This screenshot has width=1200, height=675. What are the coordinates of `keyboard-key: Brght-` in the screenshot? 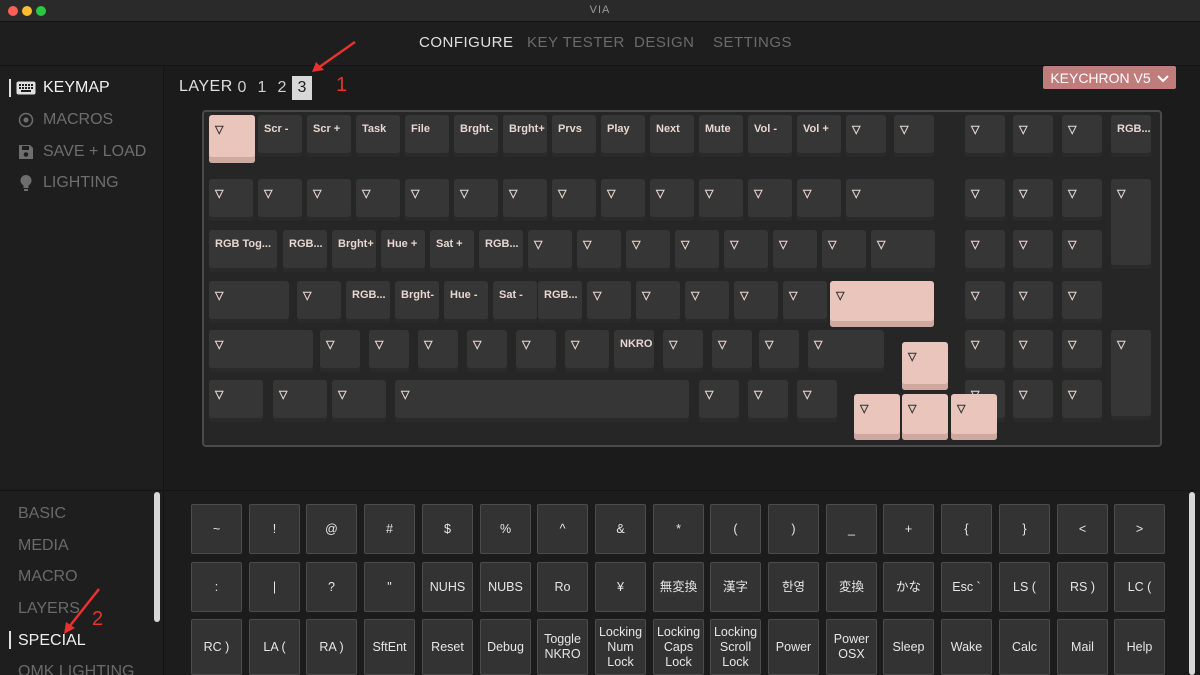 It's located at (476, 136).